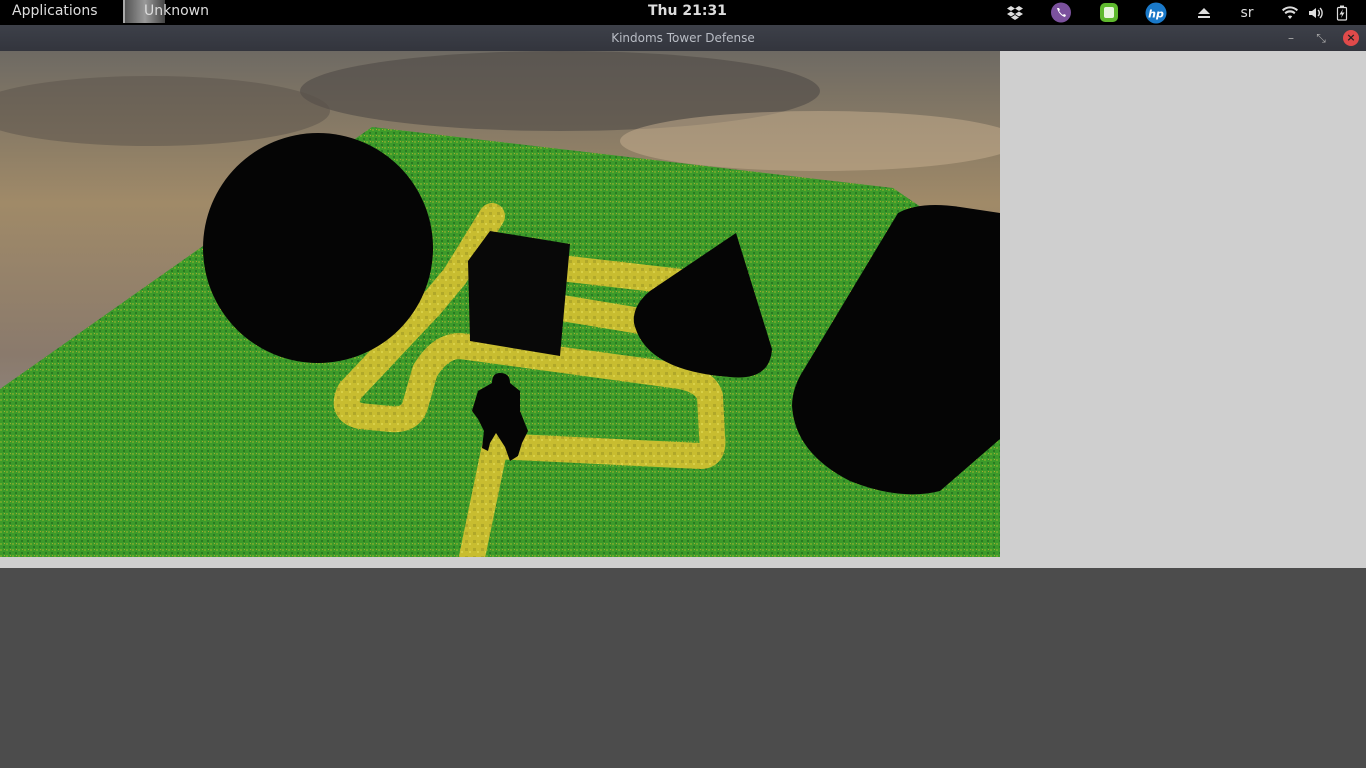 This screenshot has width=1366, height=768. I want to click on sphere-object, so click(318, 248).